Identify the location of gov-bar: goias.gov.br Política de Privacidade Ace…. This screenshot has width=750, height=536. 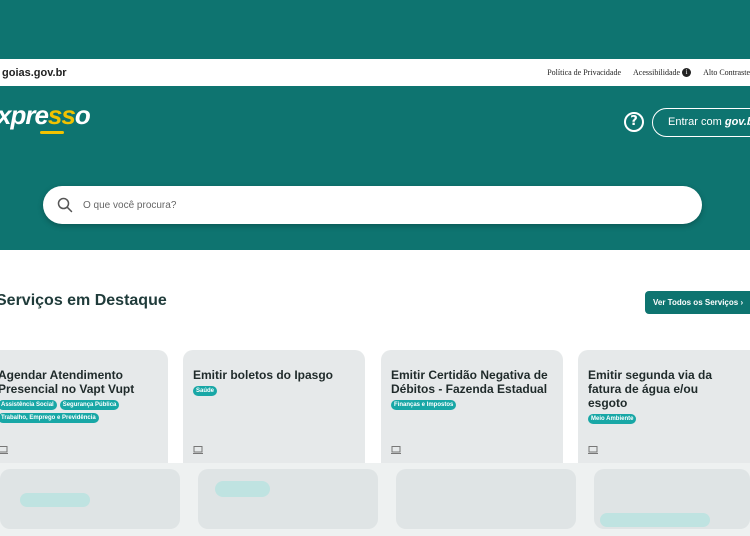
(375, 72).